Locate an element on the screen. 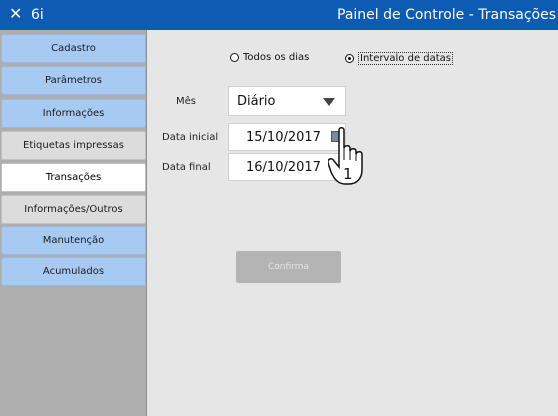 Image resolution: width=558 pixels, height=416 pixels. start-date-value: 15/10/2017 is located at coordinates (283, 137).